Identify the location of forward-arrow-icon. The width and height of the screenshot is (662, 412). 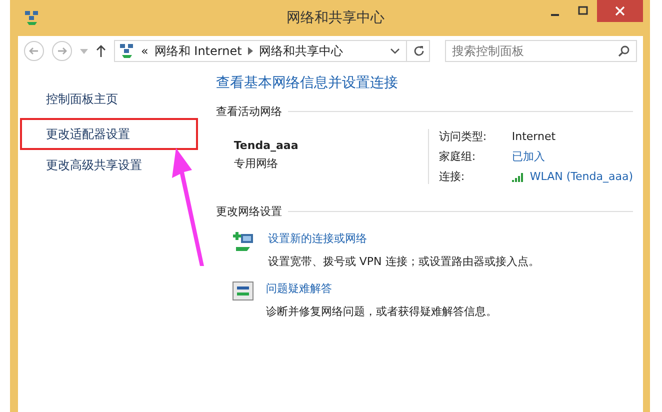
(62, 51).